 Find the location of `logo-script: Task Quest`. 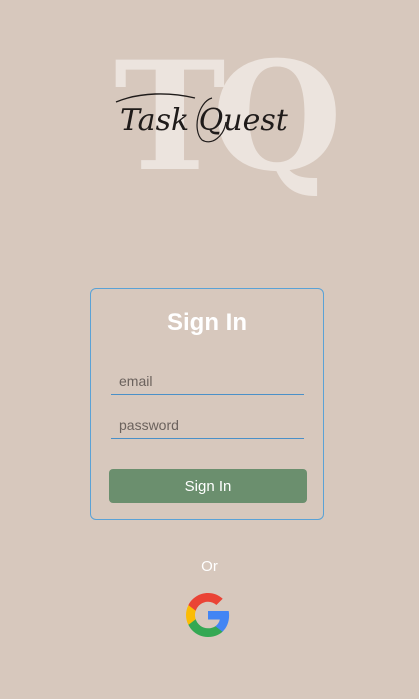

logo-script: Task Quest is located at coordinates (202, 118).